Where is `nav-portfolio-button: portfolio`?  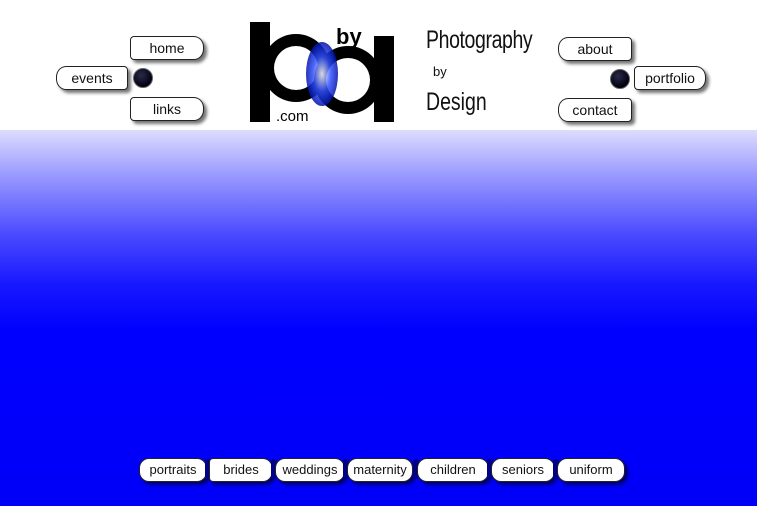
nav-portfolio-button: portfolio is located at coordinates (670, 78).